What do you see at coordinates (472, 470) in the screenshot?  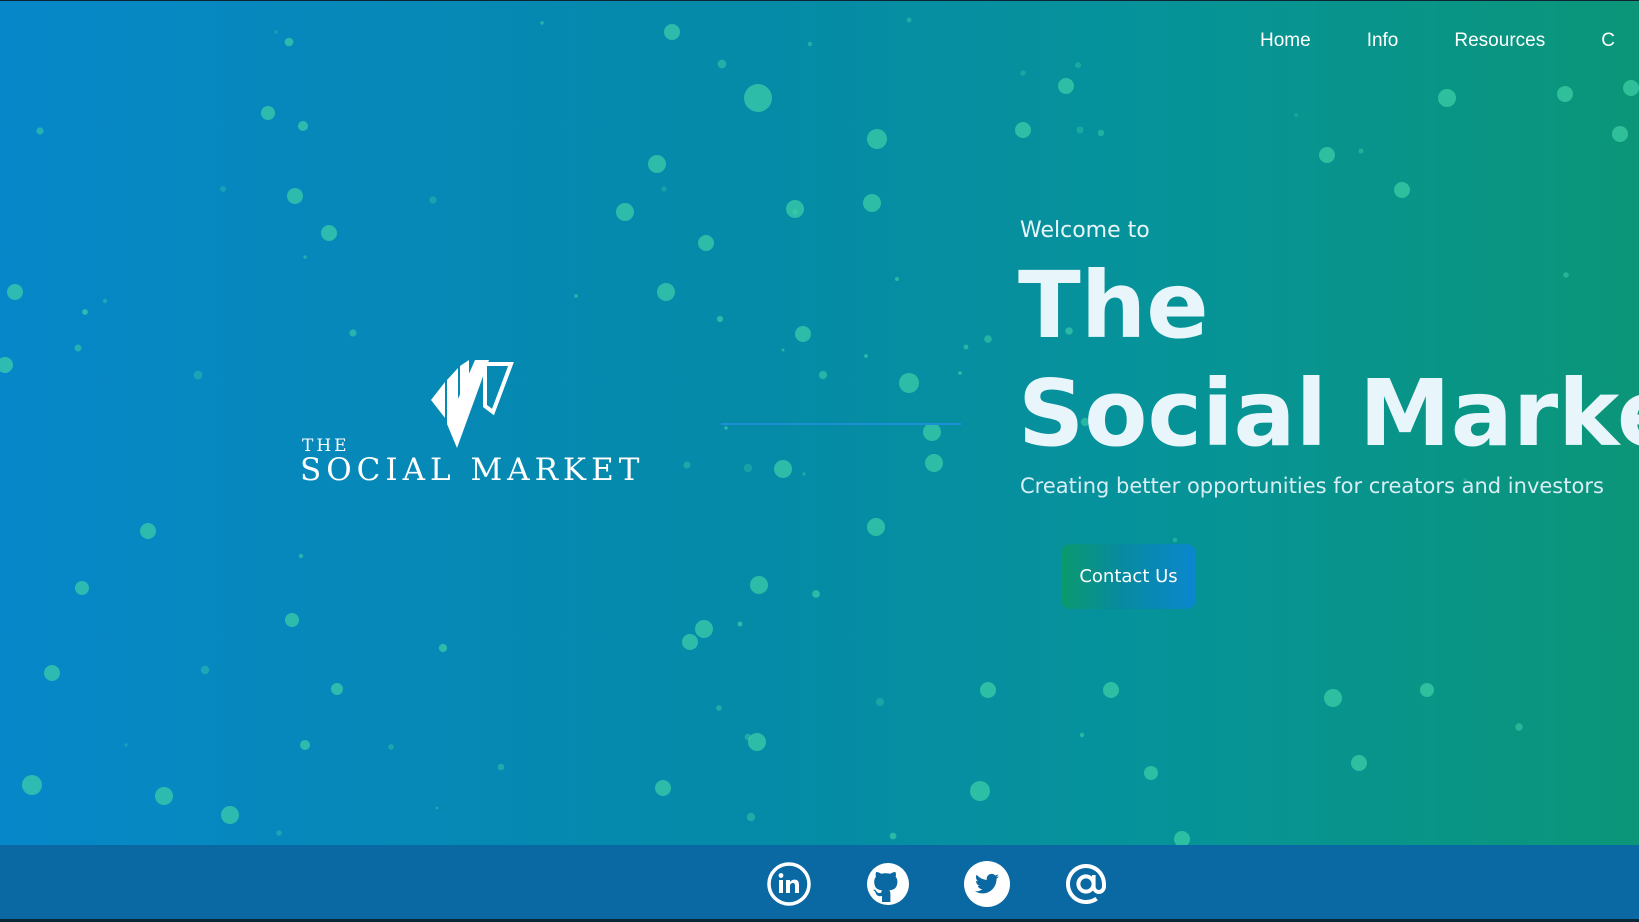 I see `logo-name-text: SOCIAL MARKET` at bounding box center [472, 470].